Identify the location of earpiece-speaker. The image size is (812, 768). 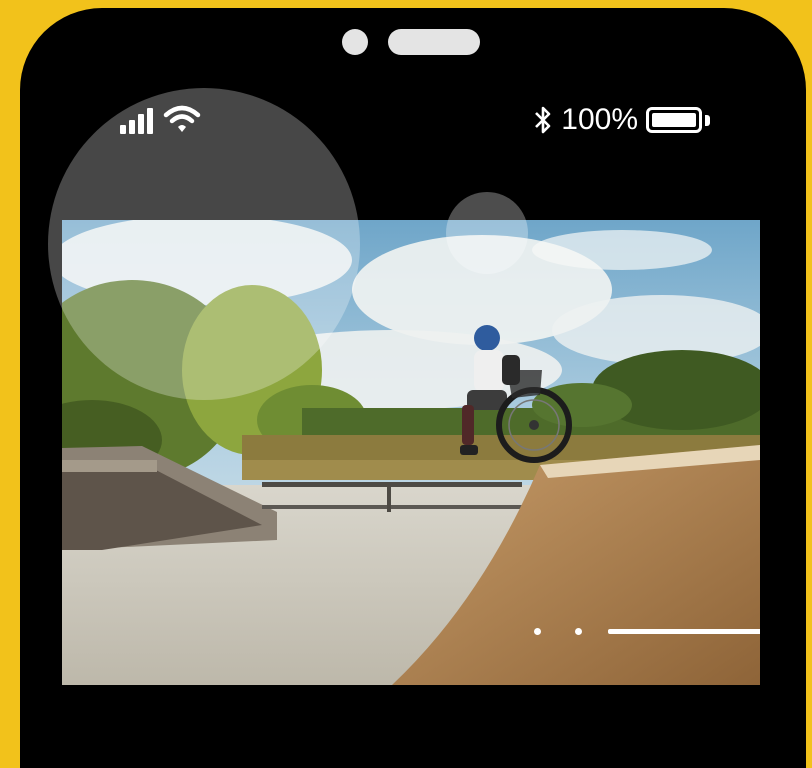
(434, 42).